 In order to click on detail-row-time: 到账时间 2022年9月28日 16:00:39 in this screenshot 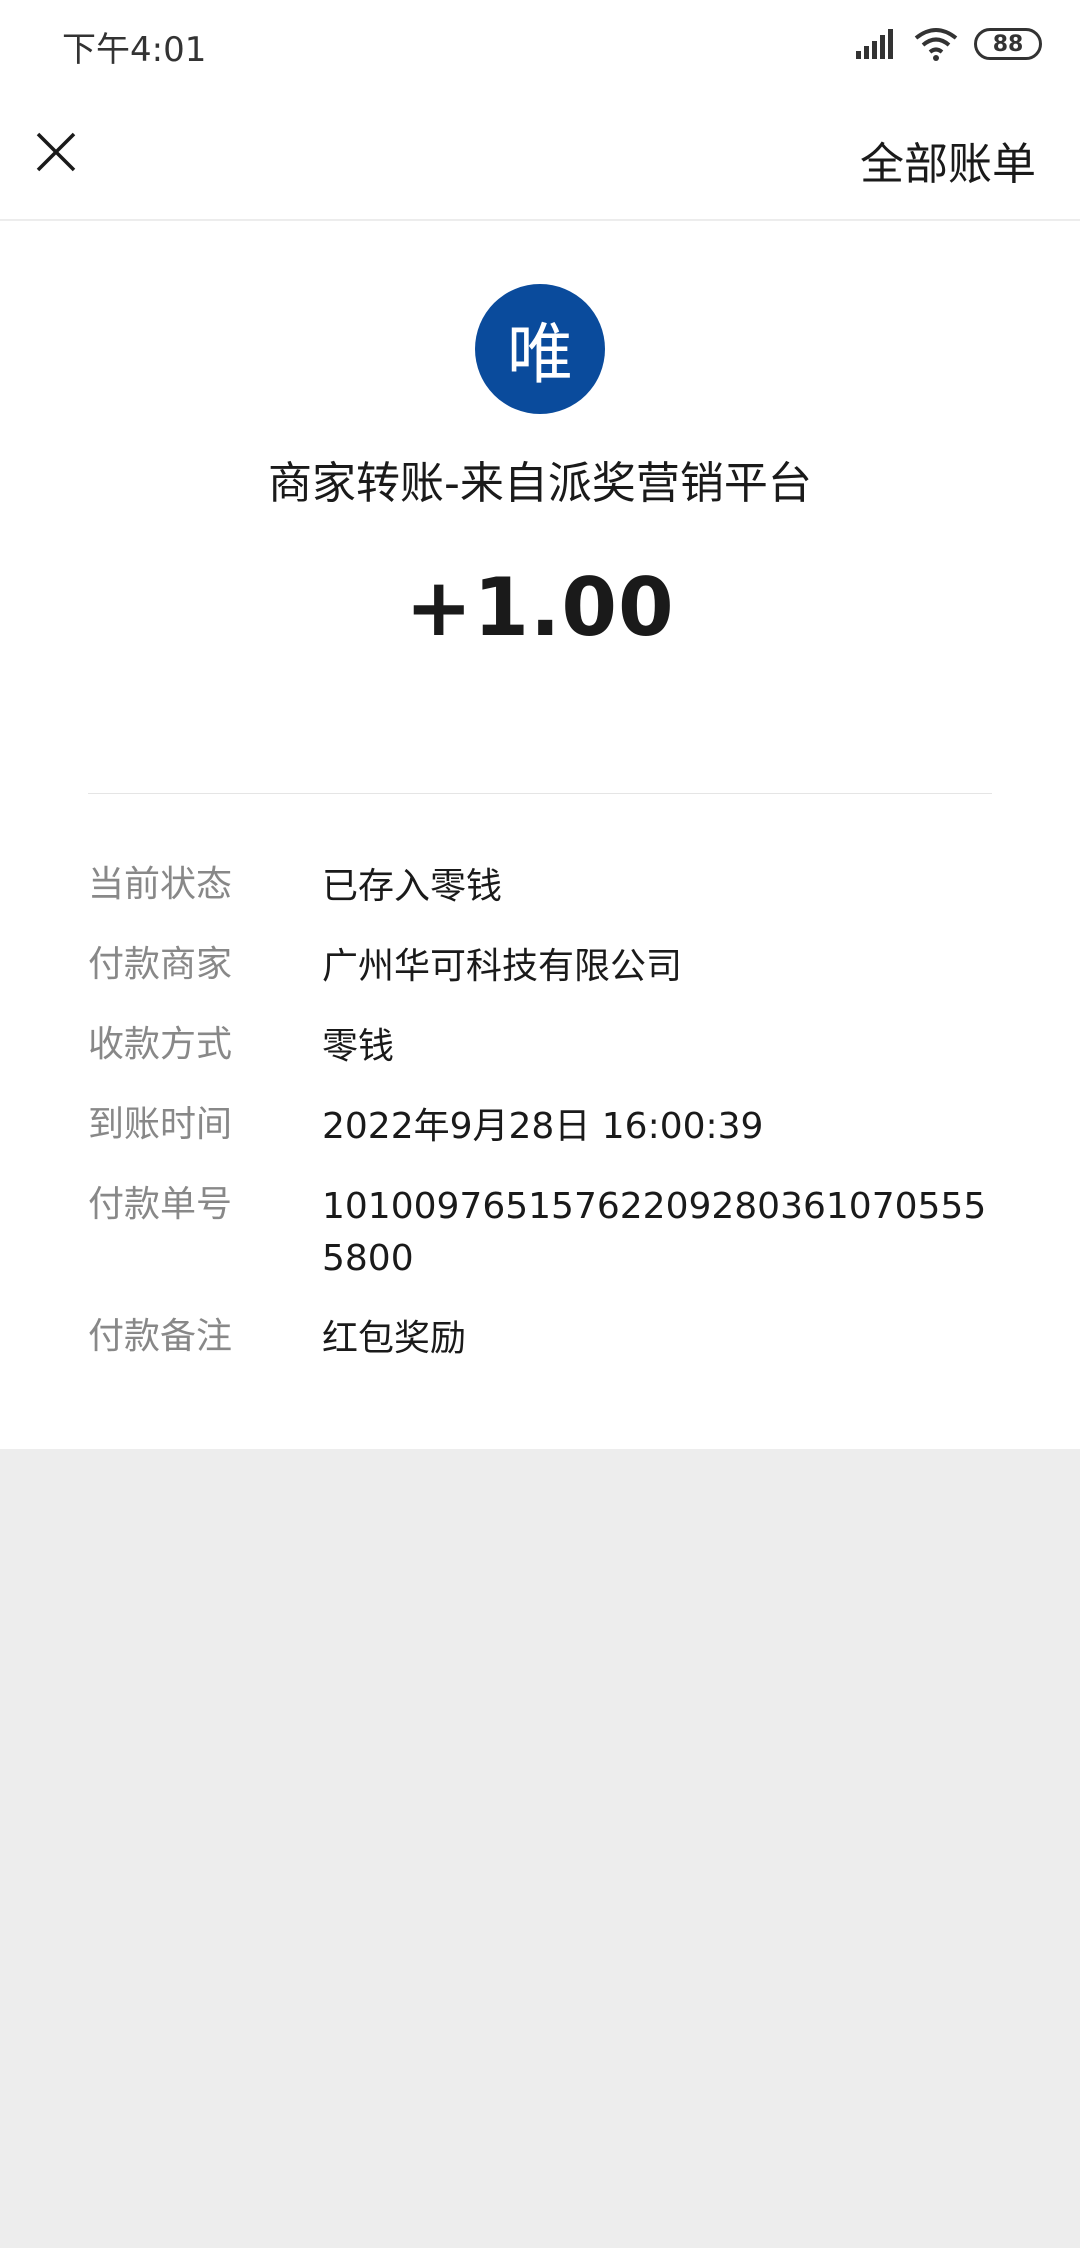, I will do `click(540, 1127)`.